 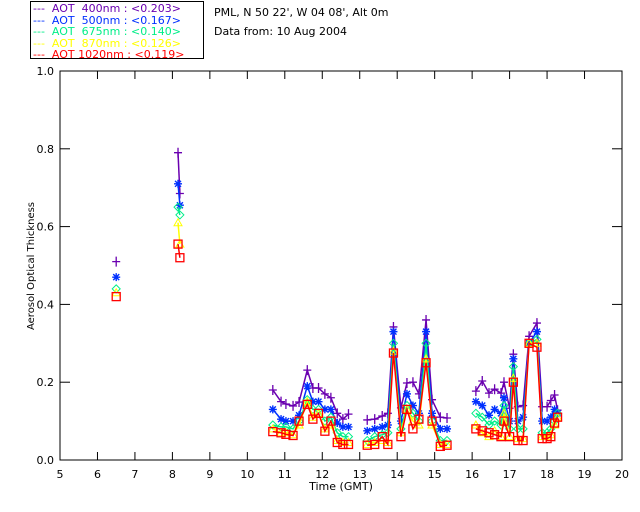 What do you see at coordinates (46, 149) in the screenshot?
I see `y-tick-label: 0.8` at bounding box center [46, 149].